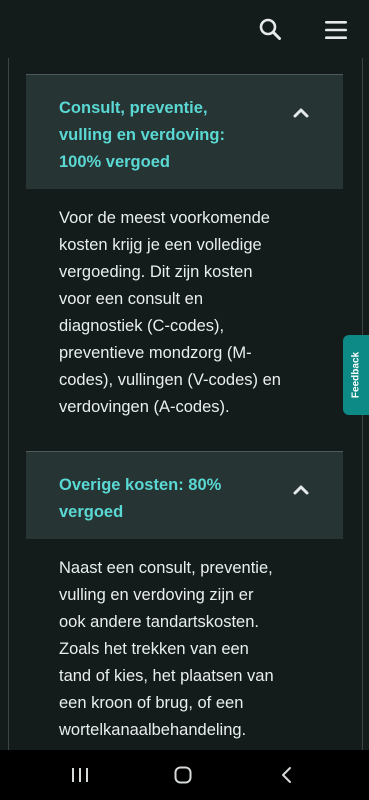 This screenshot has width=369, height=800. Describe the element at coordinates (140, 485) in the screenshot. I see `title-line: Overige kosten: 80%` at that location.